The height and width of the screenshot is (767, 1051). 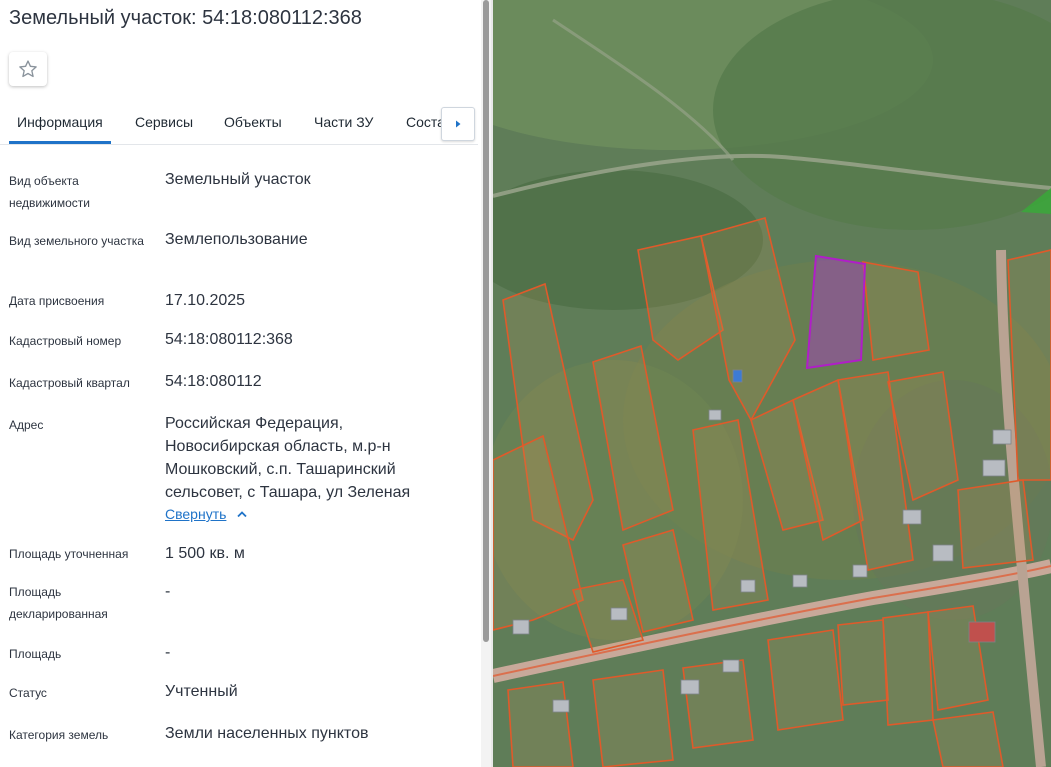 I want to click on tab-services: Сервисы, so click(x=164, y=122).